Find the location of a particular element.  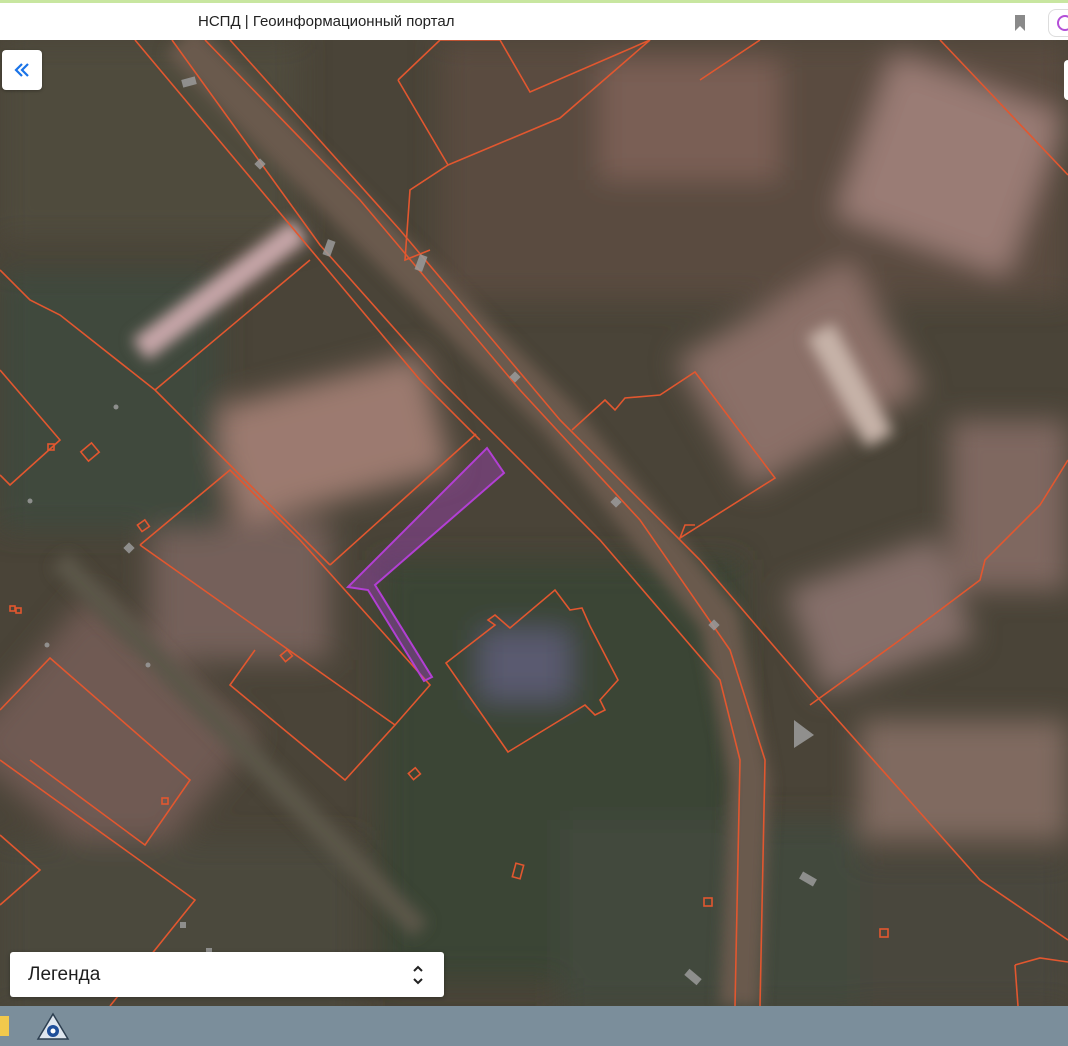

collapse-panel-button is located at coordinates (22, 70).